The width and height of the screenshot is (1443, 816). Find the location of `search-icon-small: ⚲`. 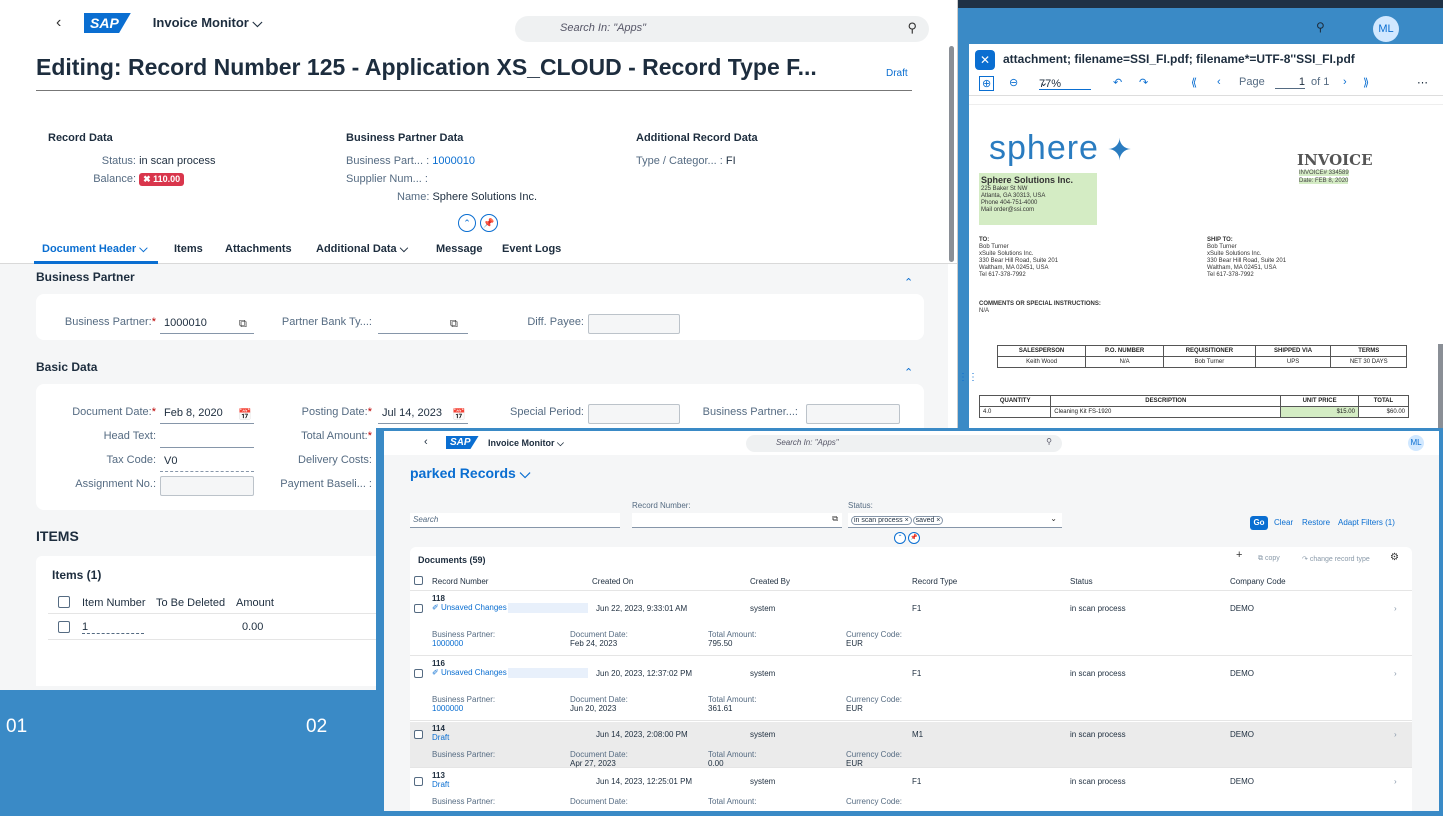

search-icon-small: ⚲ is located at coordinates (1049, 441).